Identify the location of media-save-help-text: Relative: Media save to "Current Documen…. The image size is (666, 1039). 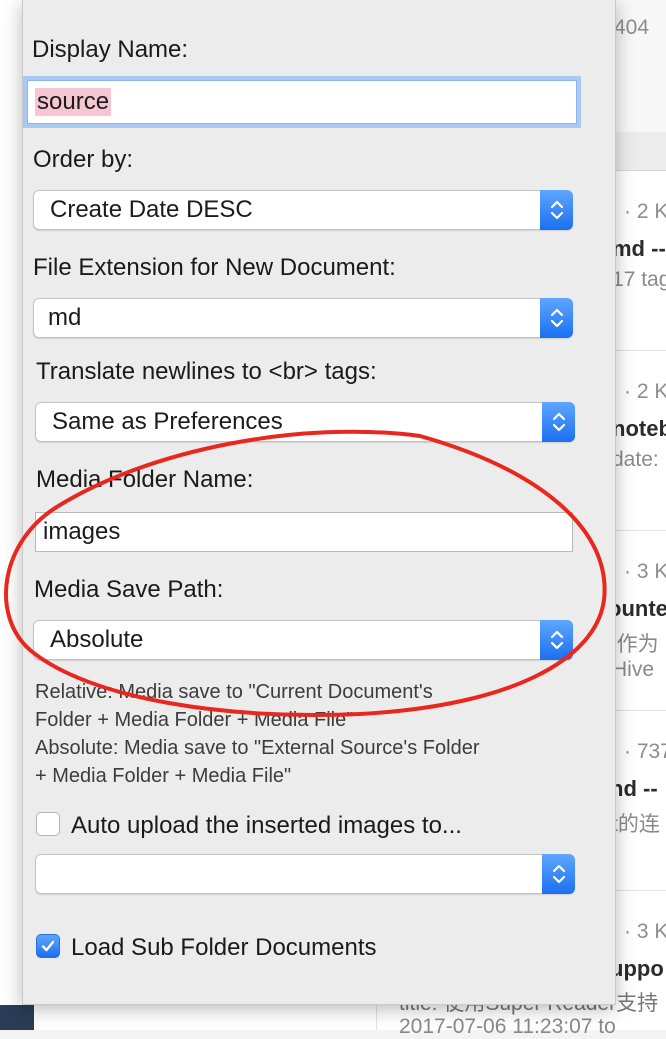
(257, 734).